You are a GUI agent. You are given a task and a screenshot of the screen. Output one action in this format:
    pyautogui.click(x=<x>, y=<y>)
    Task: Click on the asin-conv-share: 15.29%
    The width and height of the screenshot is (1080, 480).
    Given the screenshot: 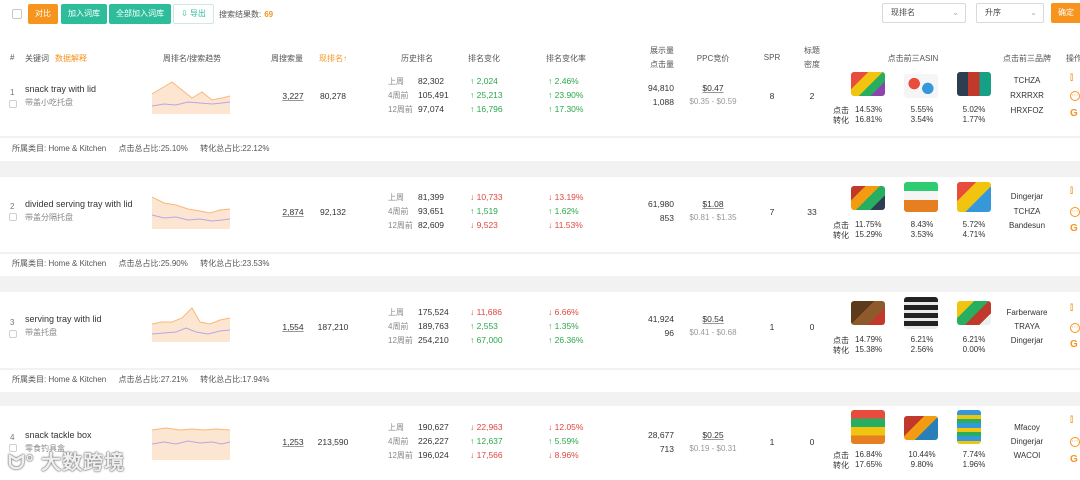 What is the action you would take?
    pyautogui.click(x=869, y=234)
    